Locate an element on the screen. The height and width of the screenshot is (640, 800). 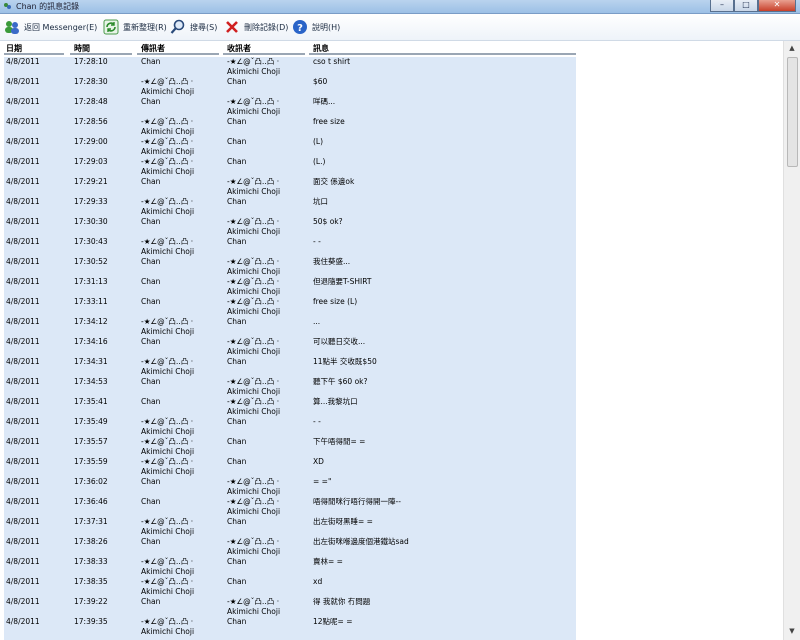
cell-message: - - is located at coordinates (317, 241).